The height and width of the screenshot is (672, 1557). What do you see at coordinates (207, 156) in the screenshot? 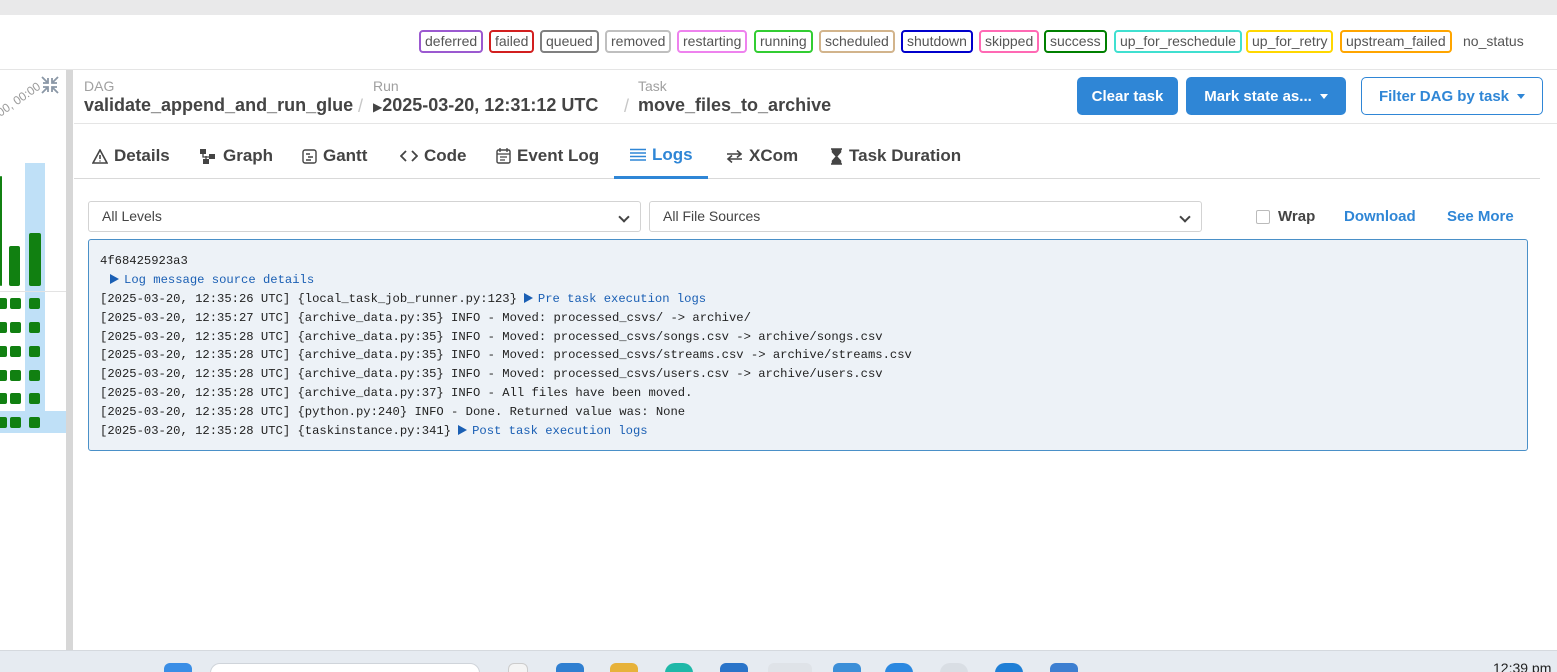
I see `graph-icon` at bounding box center [207, 156].